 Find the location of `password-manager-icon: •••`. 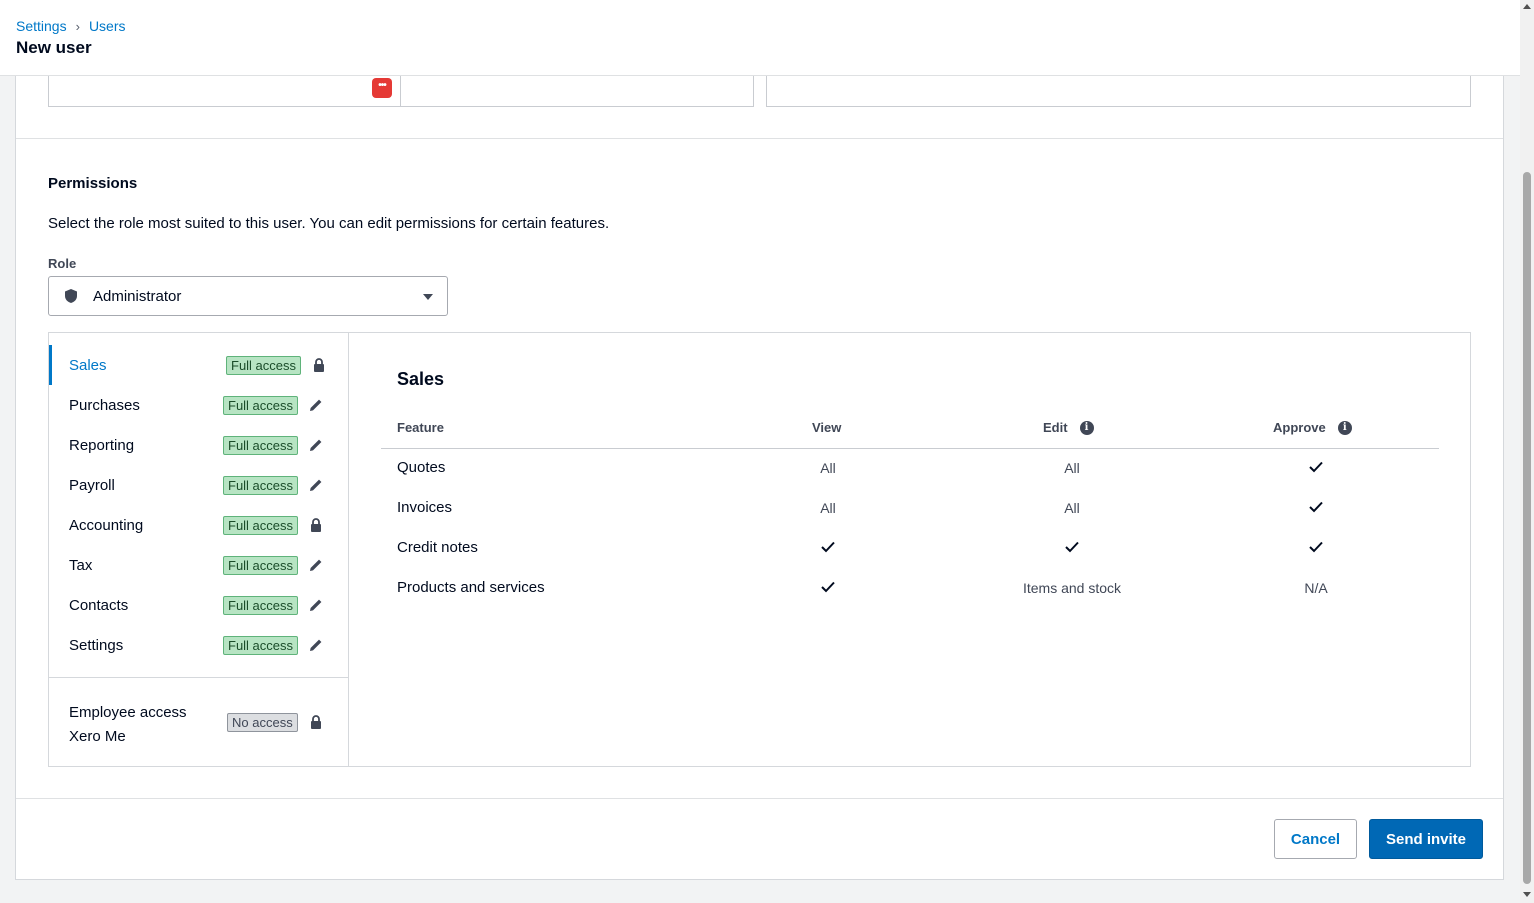

password-manager-icon: ••• is located at coordinates (382, 88).